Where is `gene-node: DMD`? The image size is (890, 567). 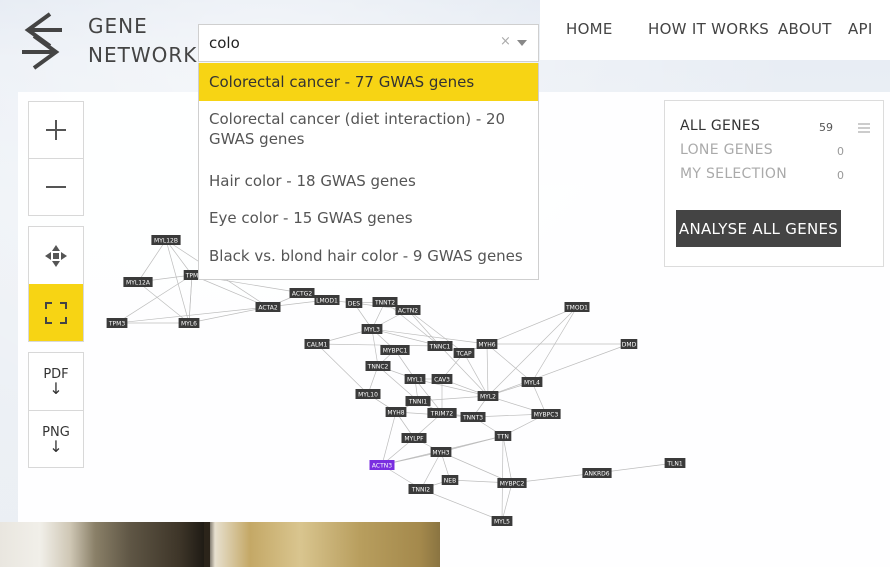 gene-node: DMD is located at coordinates (629, 344).